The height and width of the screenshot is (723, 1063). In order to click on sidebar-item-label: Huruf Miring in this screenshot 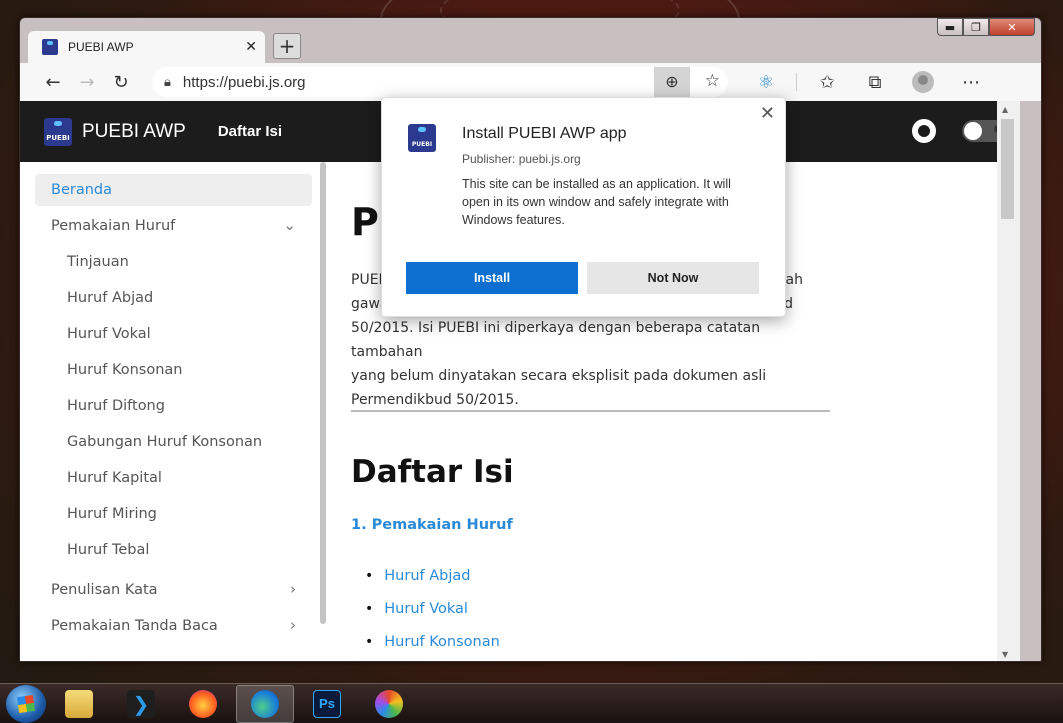, I will do `click(112, 514)`.